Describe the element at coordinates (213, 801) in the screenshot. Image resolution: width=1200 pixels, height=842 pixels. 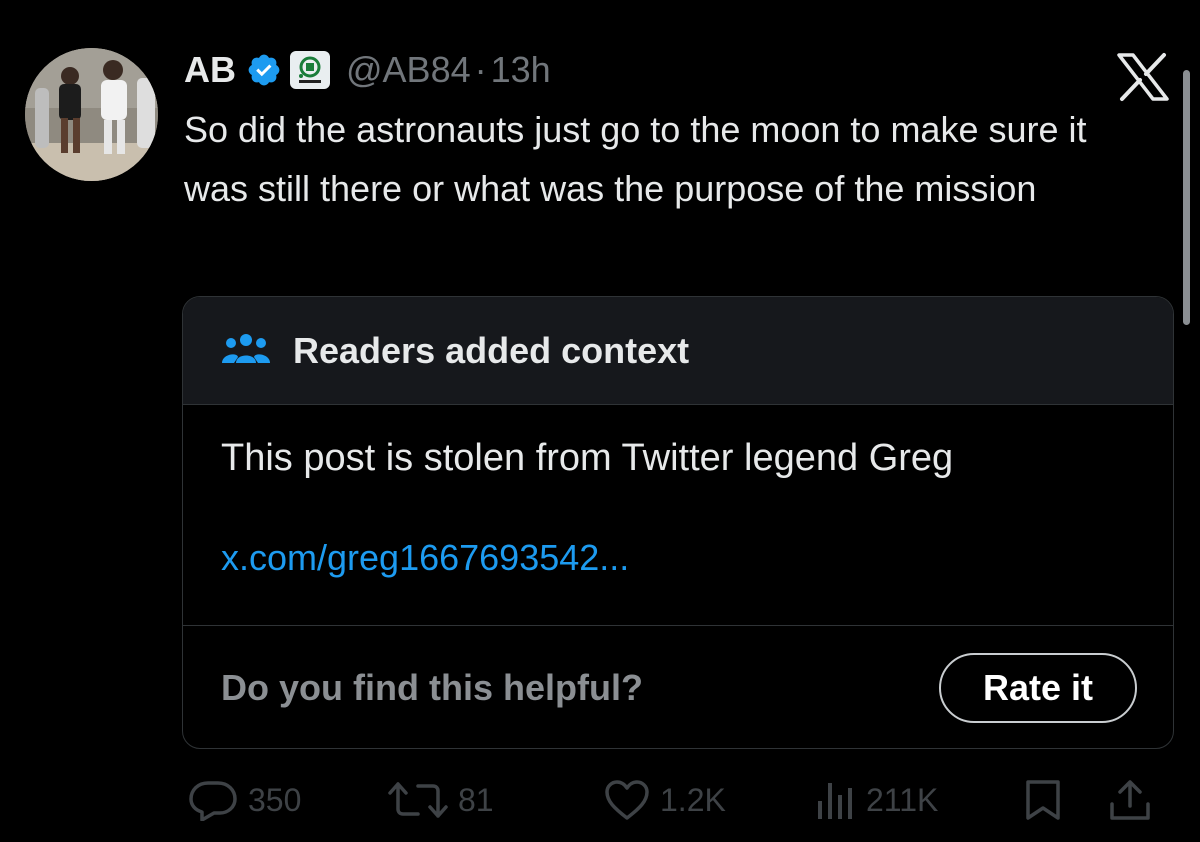
I see `reply-icon` at that location.